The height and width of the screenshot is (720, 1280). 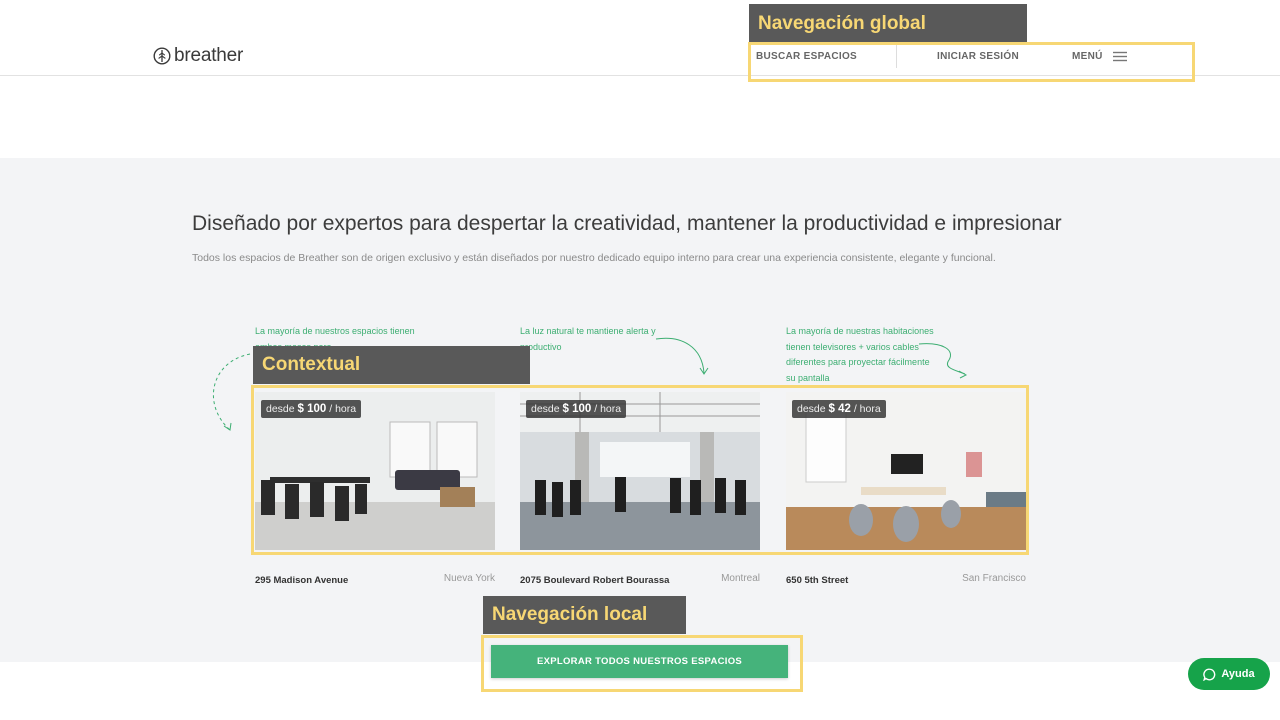 I want to click on annotation-label-contextual: Contextual, so click(x=391, y=365).